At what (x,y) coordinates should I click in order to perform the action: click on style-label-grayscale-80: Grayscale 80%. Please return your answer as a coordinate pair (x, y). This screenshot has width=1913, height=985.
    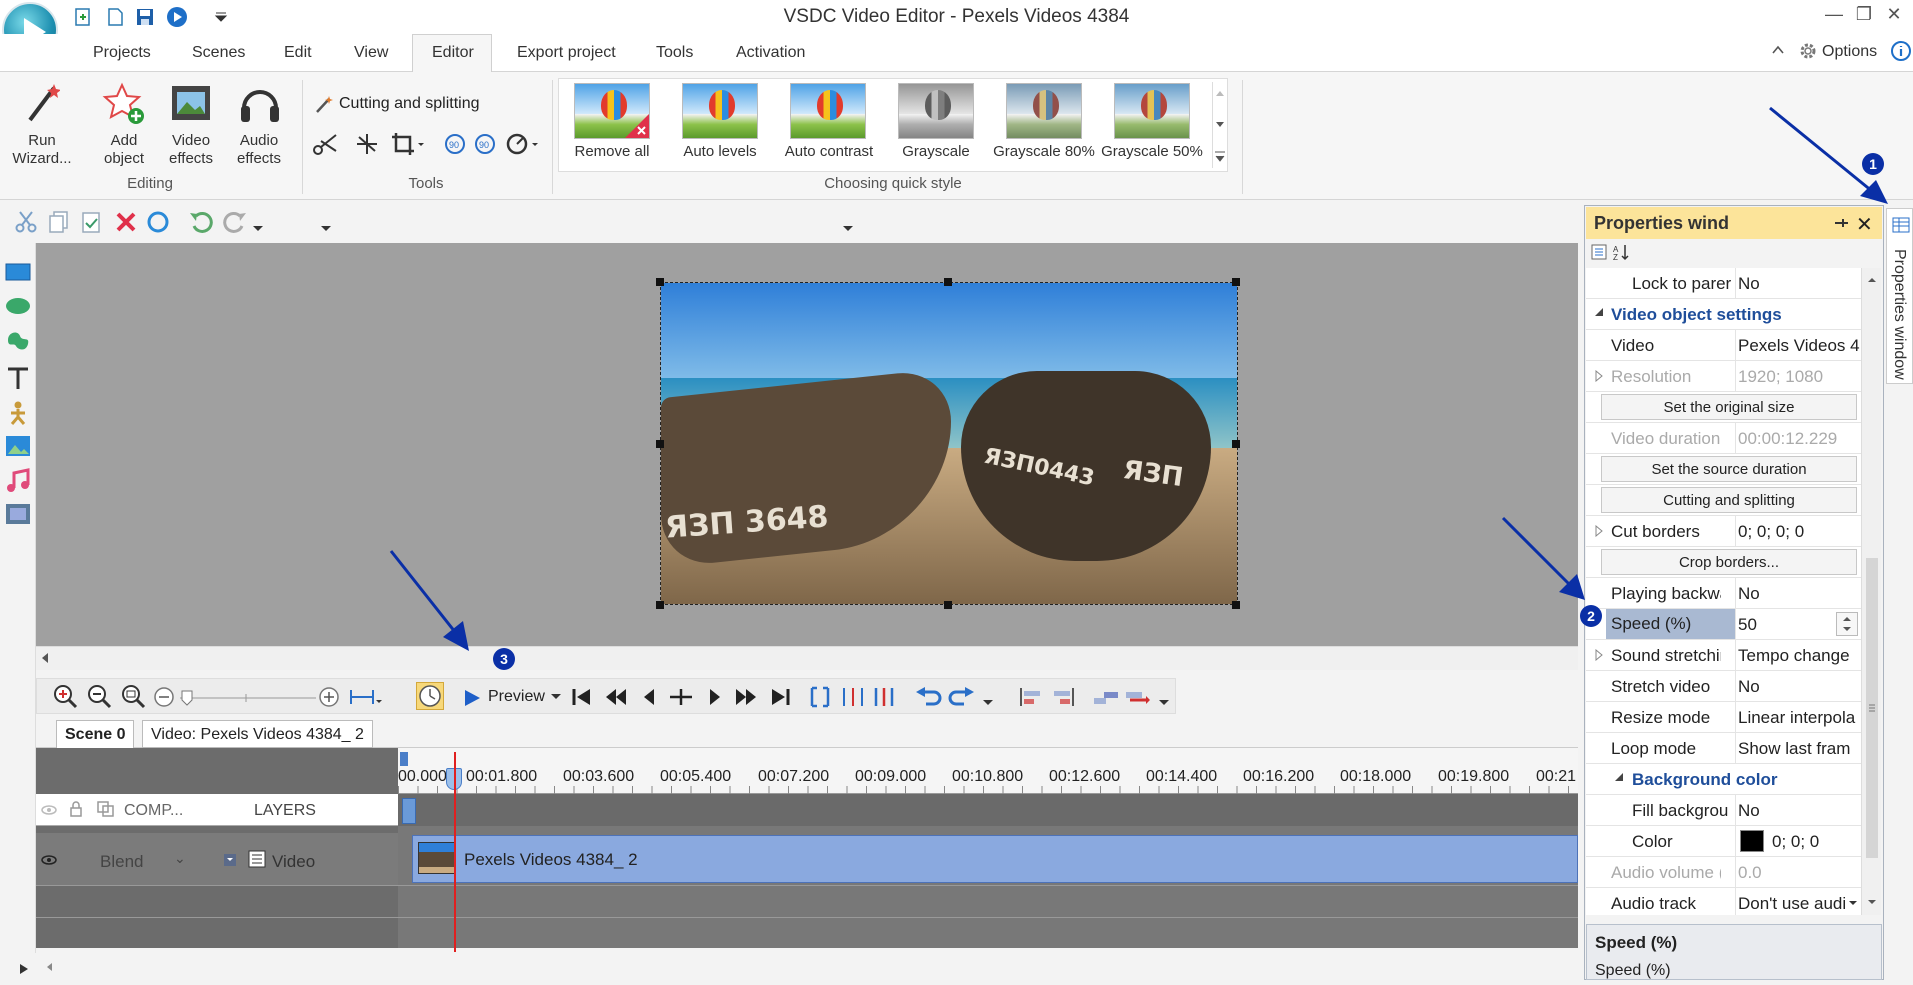
    Looking at the image, I should click on (1044, 152).